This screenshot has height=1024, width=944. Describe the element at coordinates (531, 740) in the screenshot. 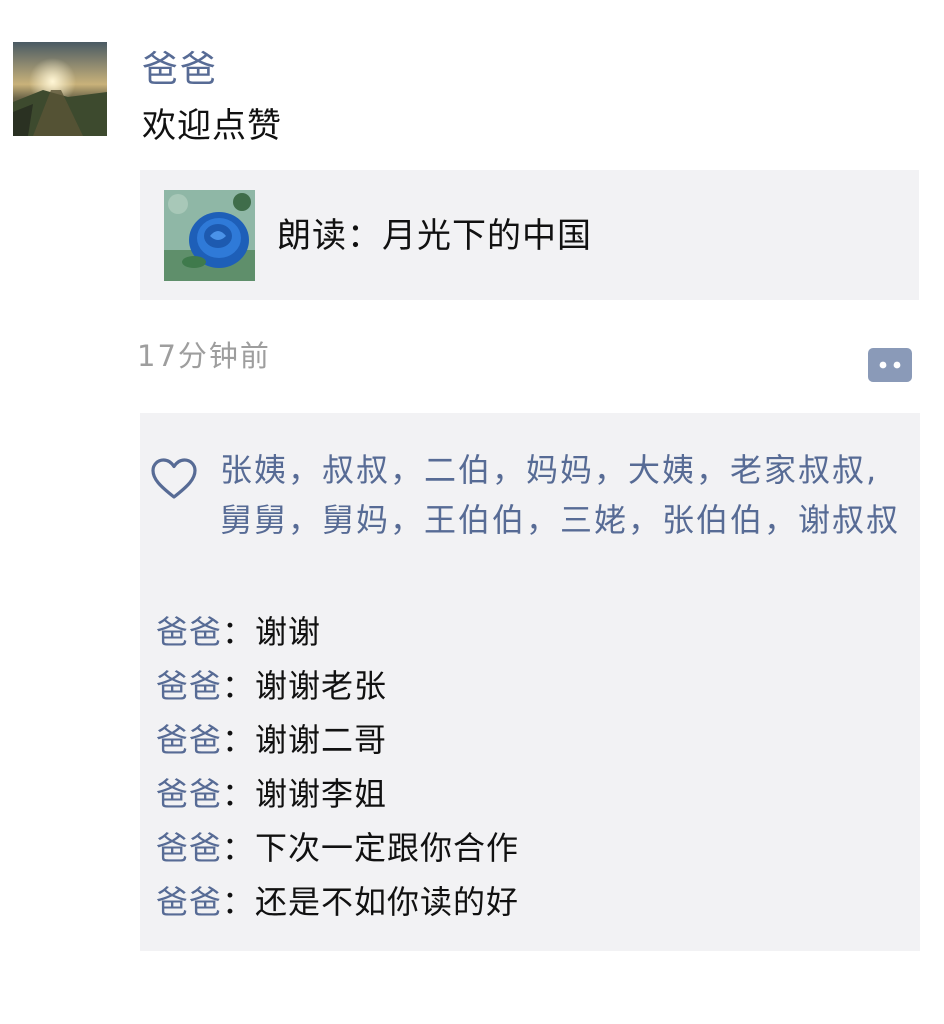

I see `comment-item: 爸爸：谢谢二哥` at that location.